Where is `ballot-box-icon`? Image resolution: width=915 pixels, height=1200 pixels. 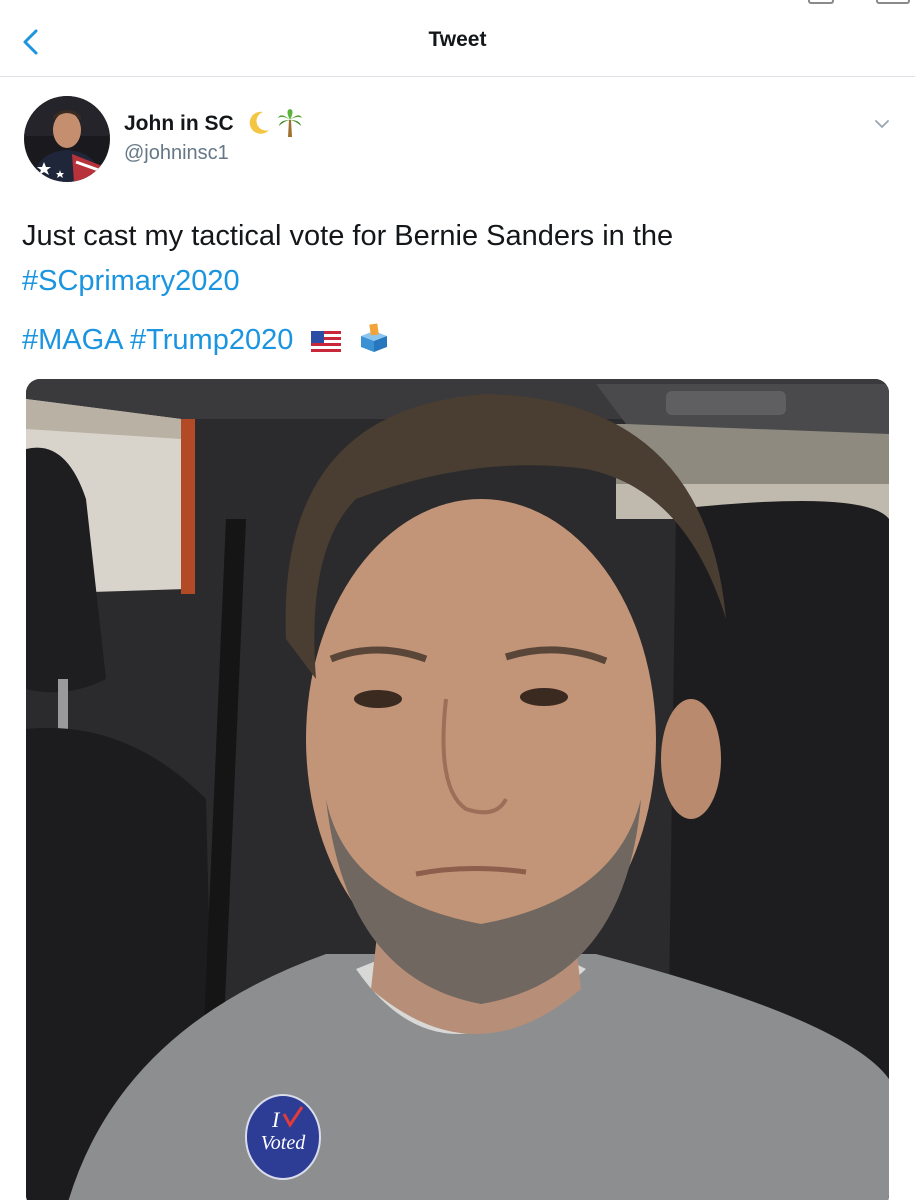
ballot-box-icon is located at coordinates (374, 337).